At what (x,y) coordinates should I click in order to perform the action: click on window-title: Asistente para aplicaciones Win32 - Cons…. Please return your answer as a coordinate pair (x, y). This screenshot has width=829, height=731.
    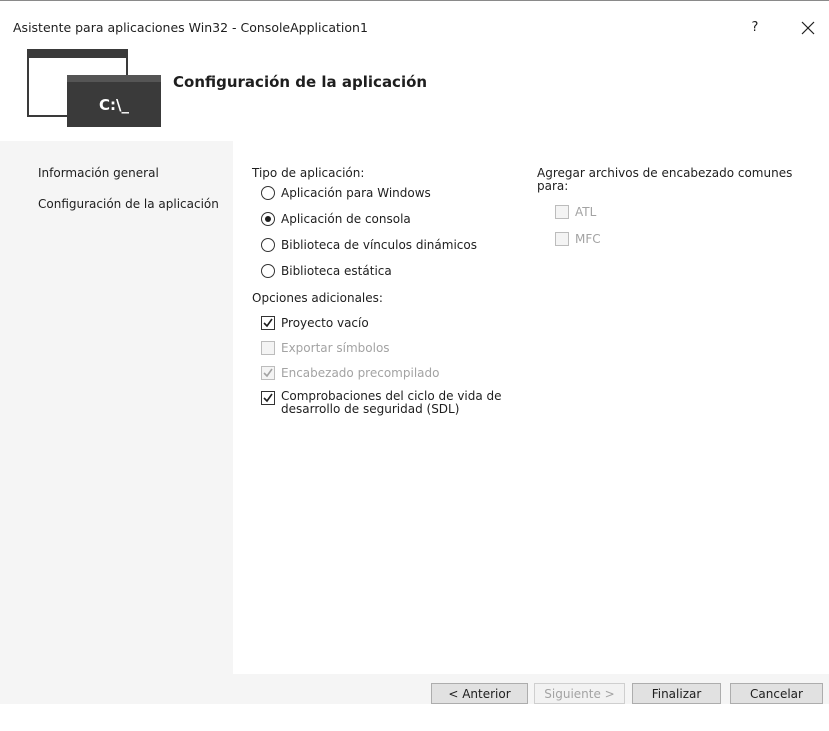
    Looking at the image, I should click on (190, 27).